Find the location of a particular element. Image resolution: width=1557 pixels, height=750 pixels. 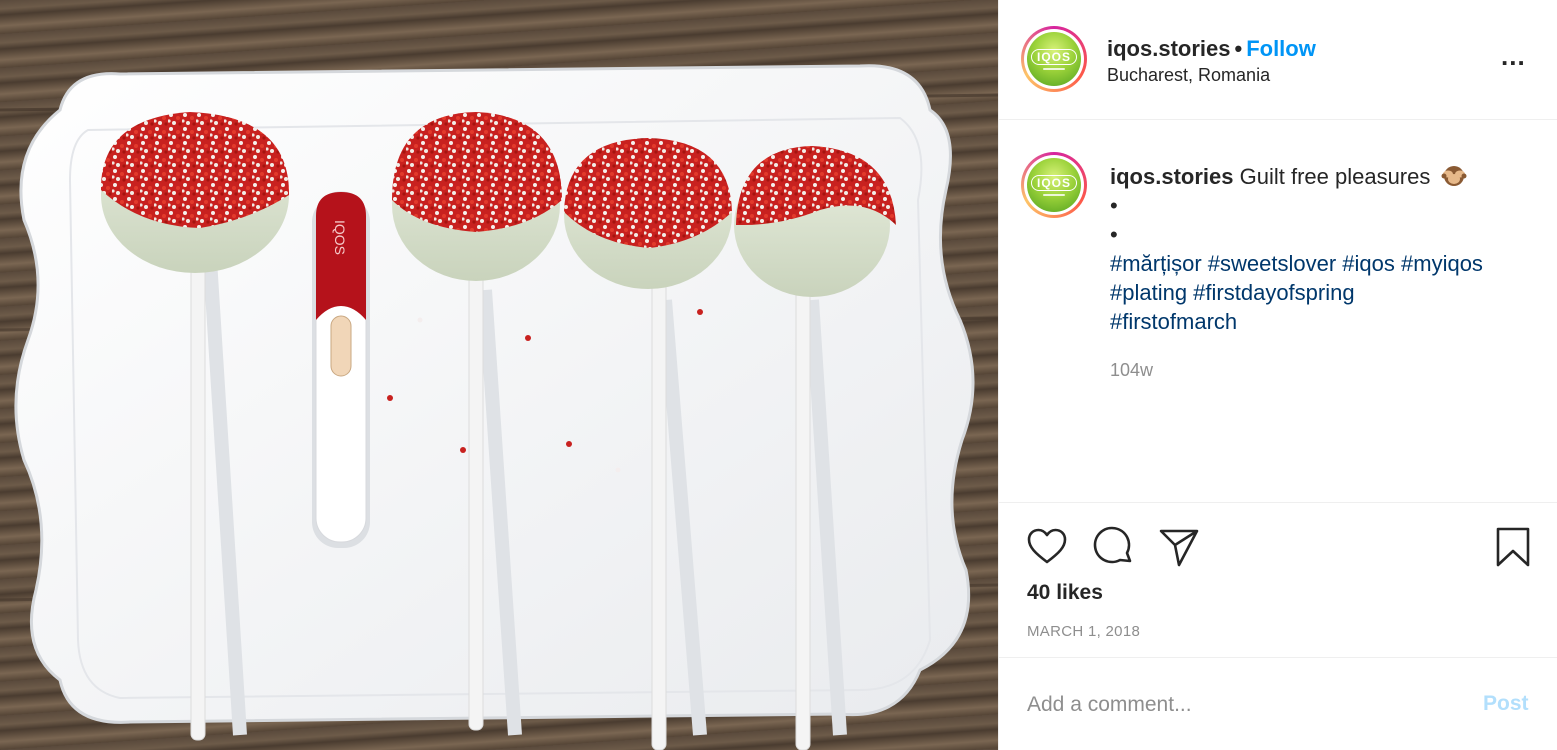

caption-avatar: IQOS is located at coordinates (1054, 185).